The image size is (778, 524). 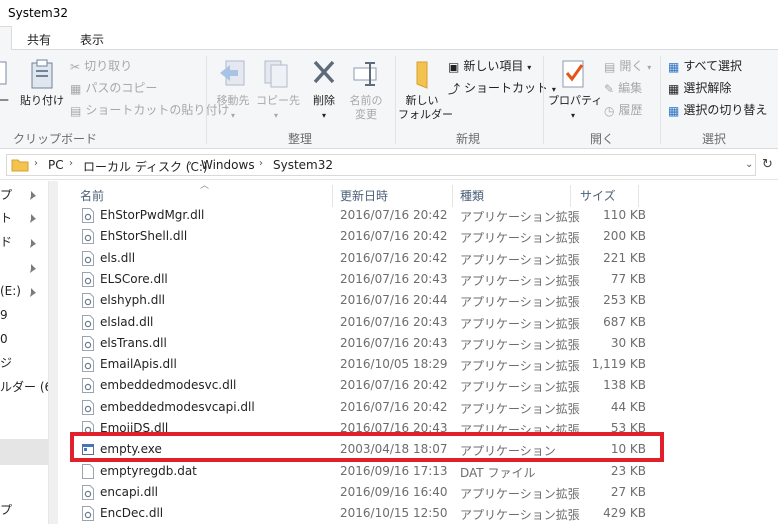 I want to click on file-size: 138 KB, so click(x=624, y=385).